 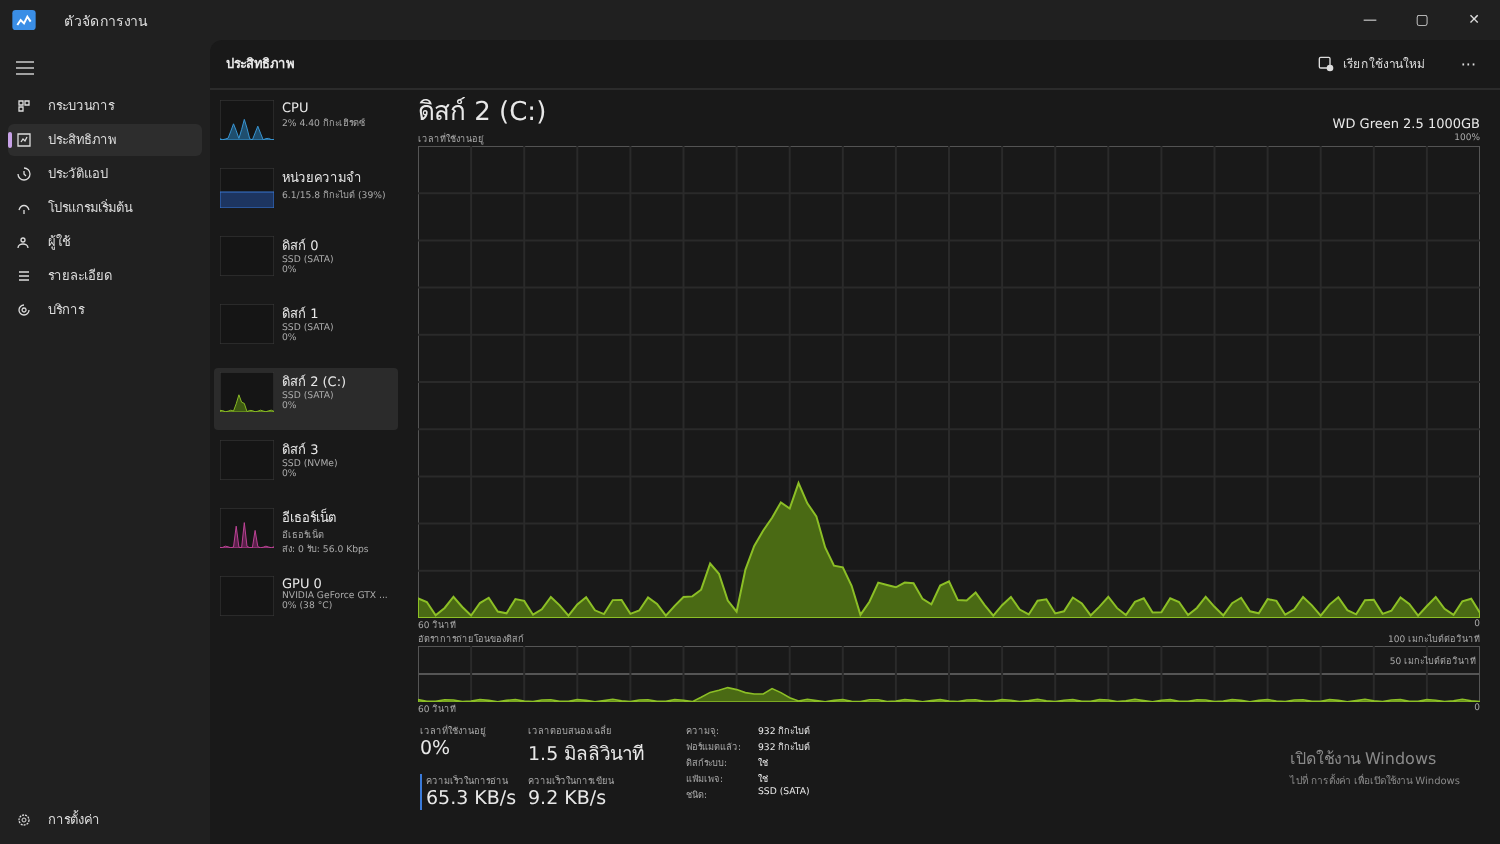 What do you see at coordinates (482, 113) in the screenshot?
I see `disk-title: ดิสก์ 2 (C:)` at bounding box center [482, 113].